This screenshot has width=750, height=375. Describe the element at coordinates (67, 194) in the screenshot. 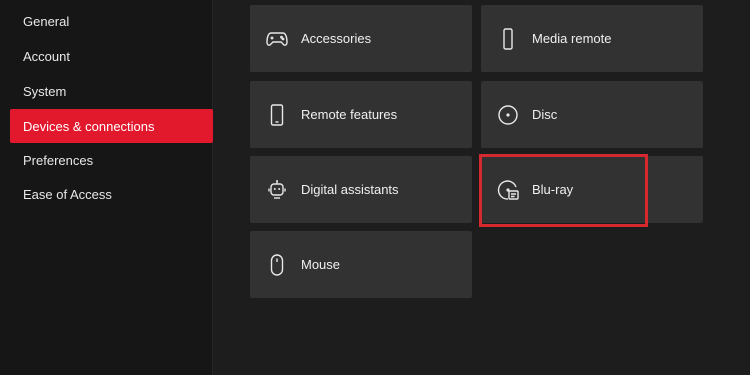

I see `sidebar-item-label: Ease of Access` at that location.